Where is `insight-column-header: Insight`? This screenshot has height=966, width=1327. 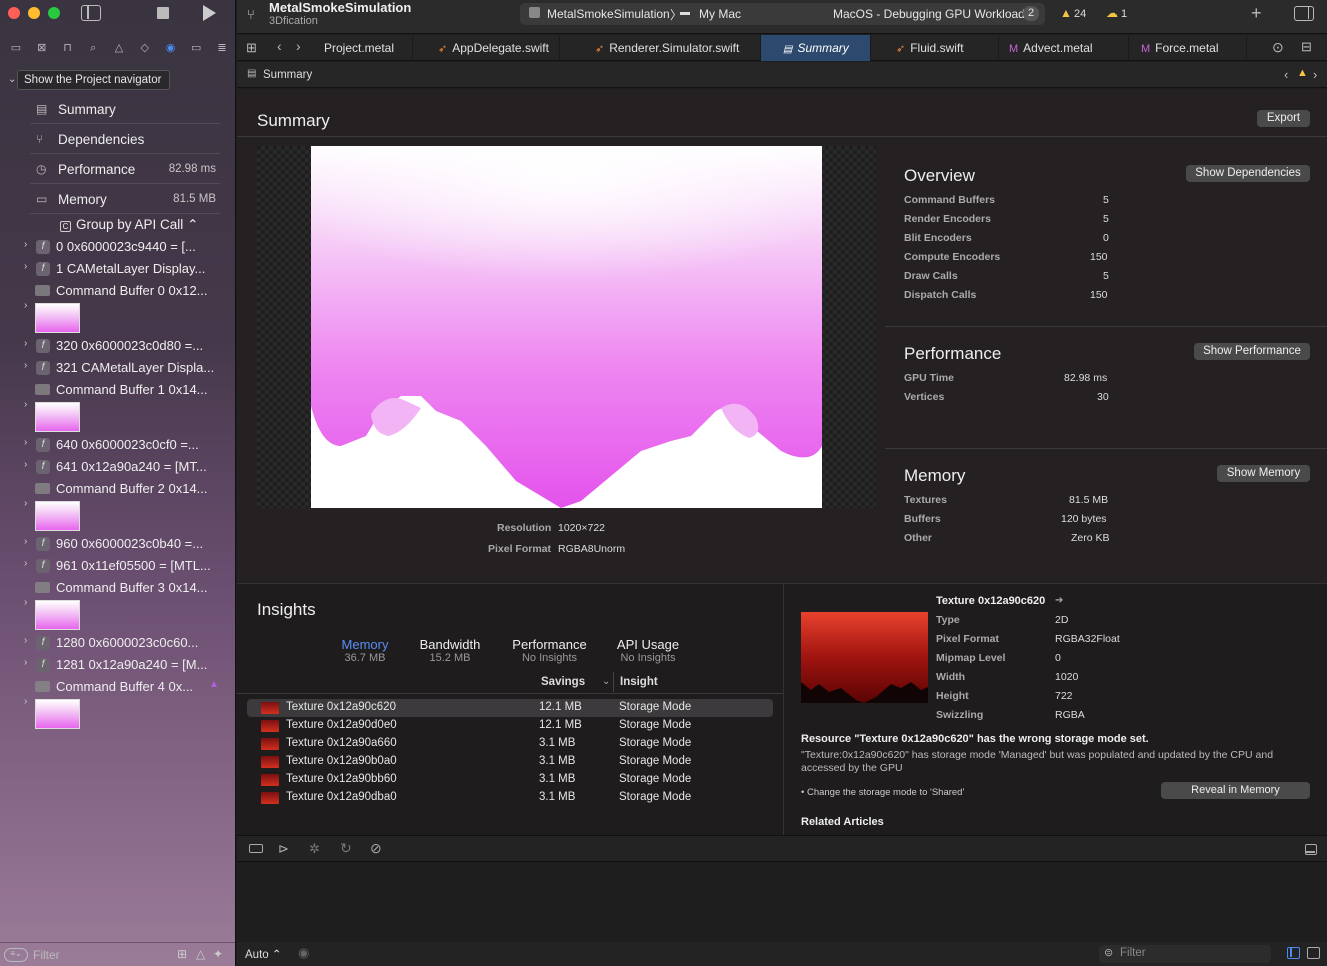
insight-column-header: Insight is located at coordinates (639, 682).